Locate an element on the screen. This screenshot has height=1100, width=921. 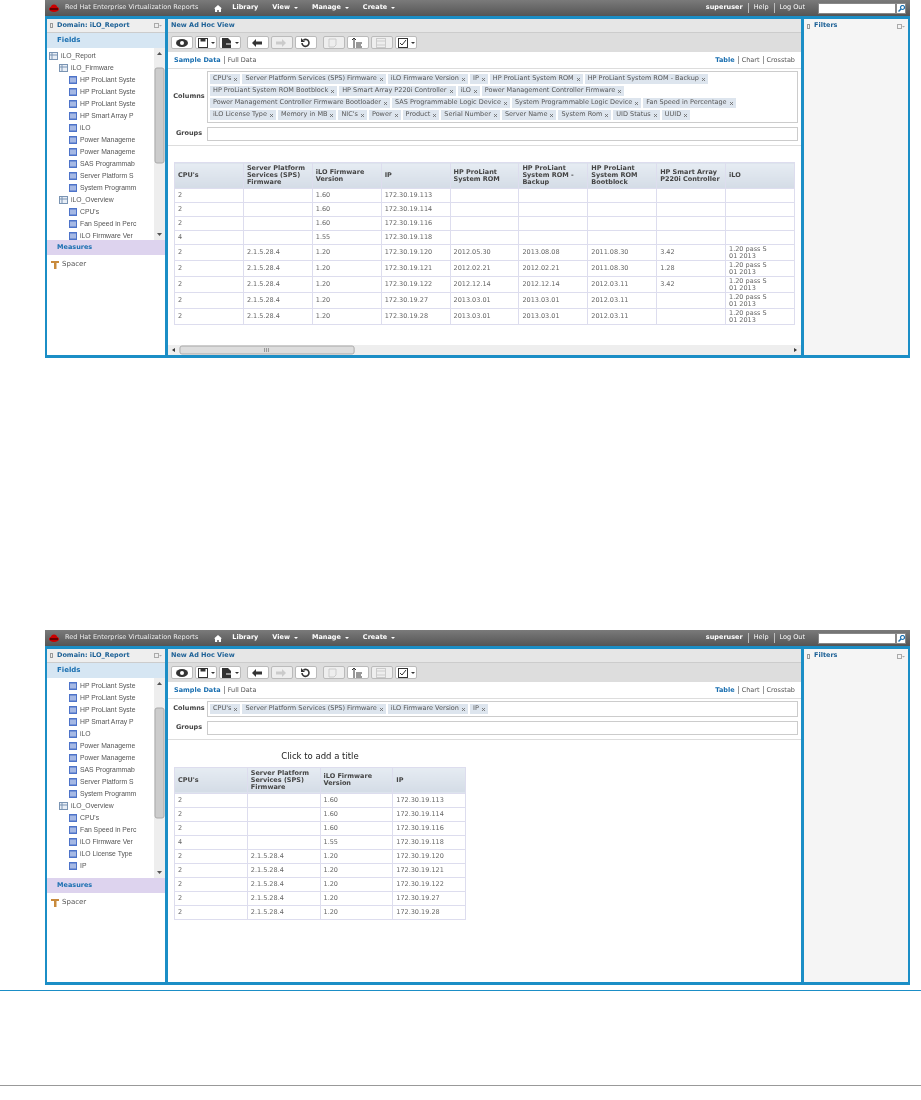
horizontal-scrollbar-icon is located at coordinates (484, 350).